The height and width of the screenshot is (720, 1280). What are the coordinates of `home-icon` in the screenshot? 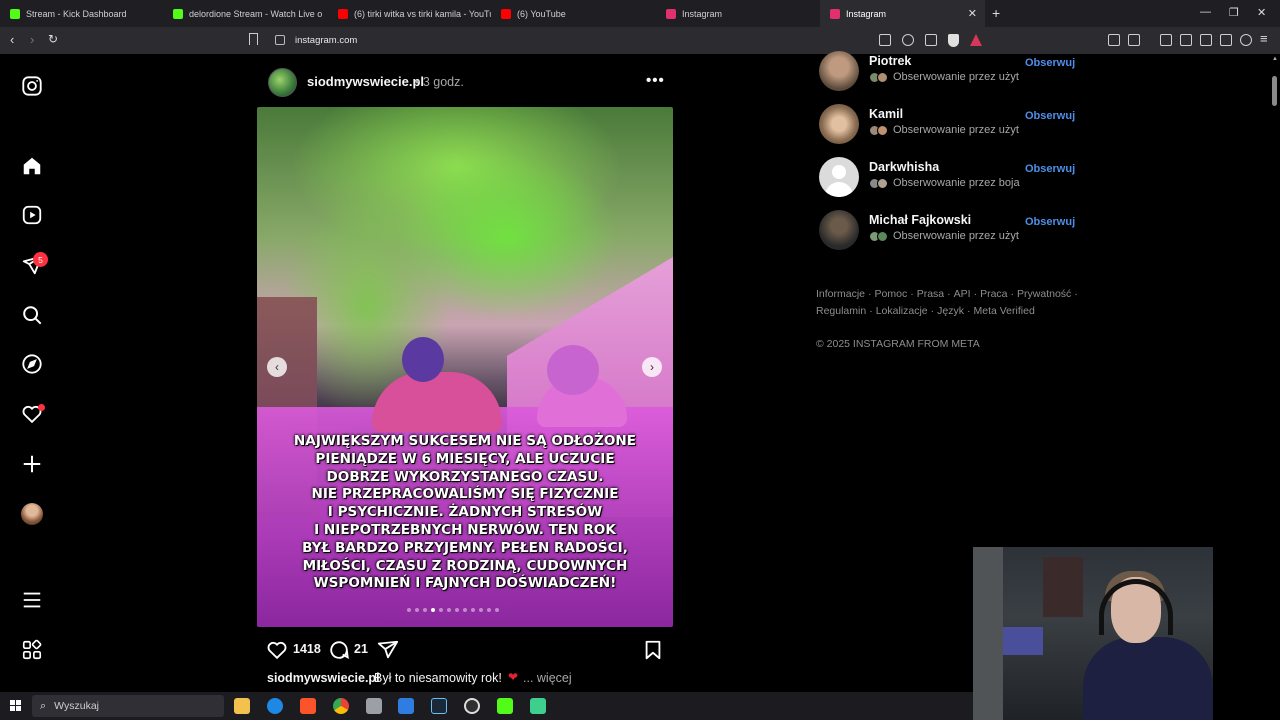 It's located at (32, 166).